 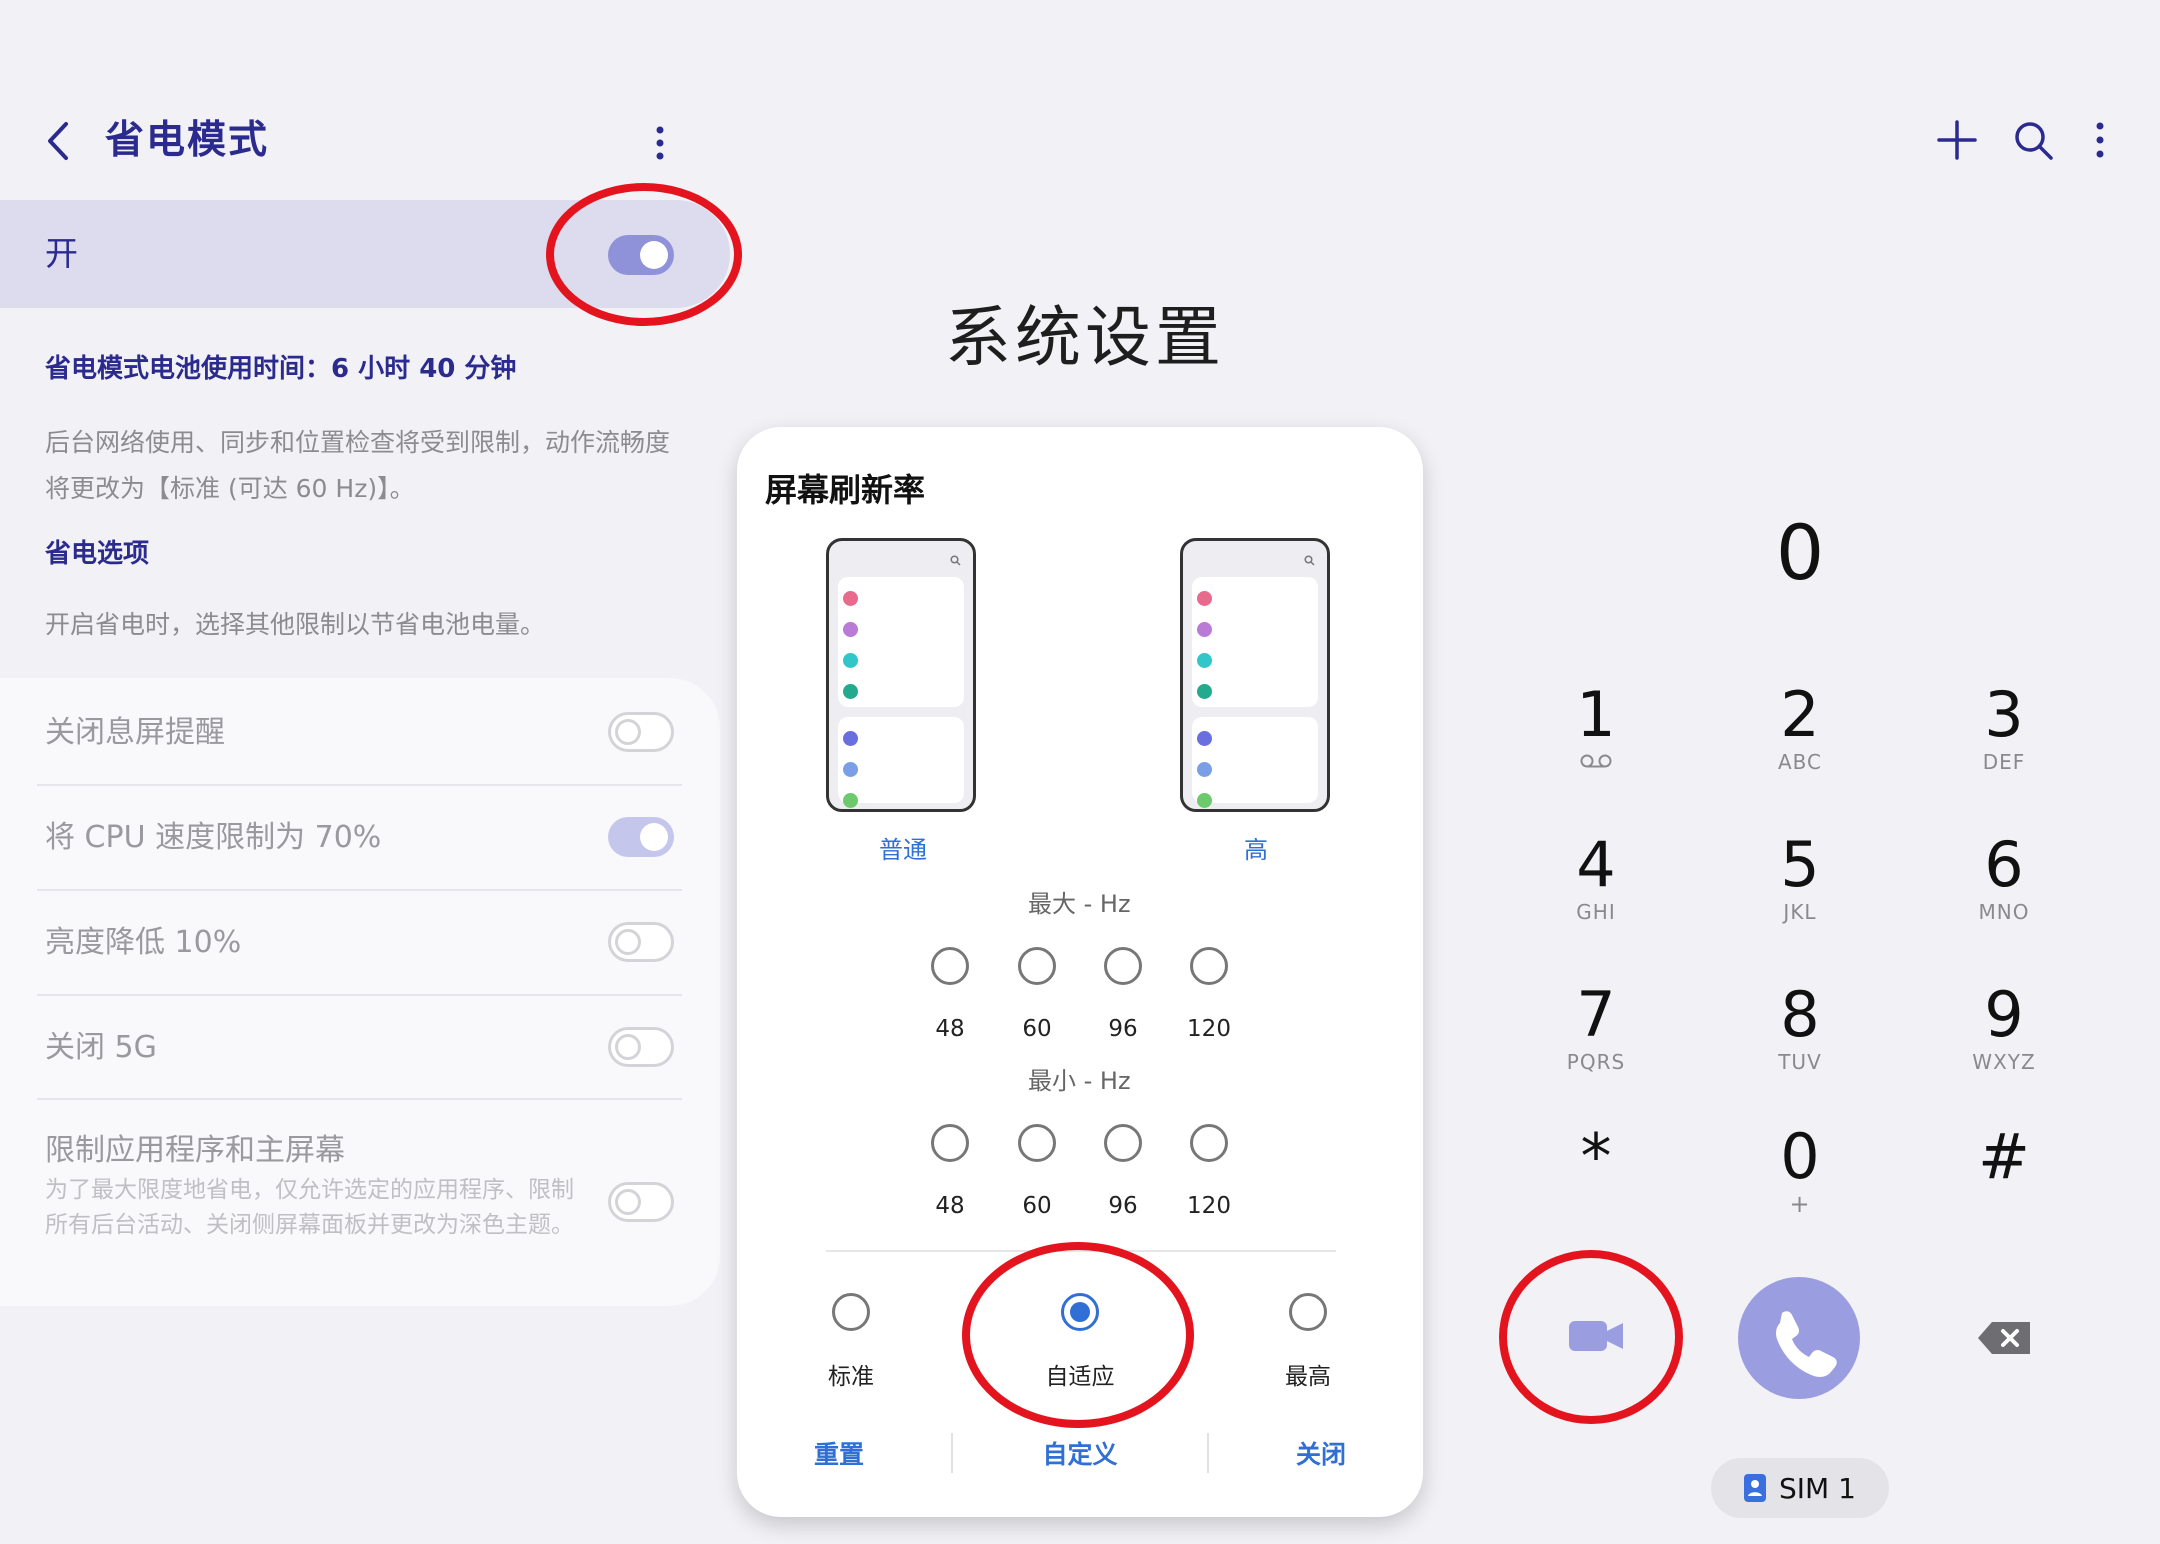 I want to click on max-hz-48-label: 48, so click(x=950, y=1029).